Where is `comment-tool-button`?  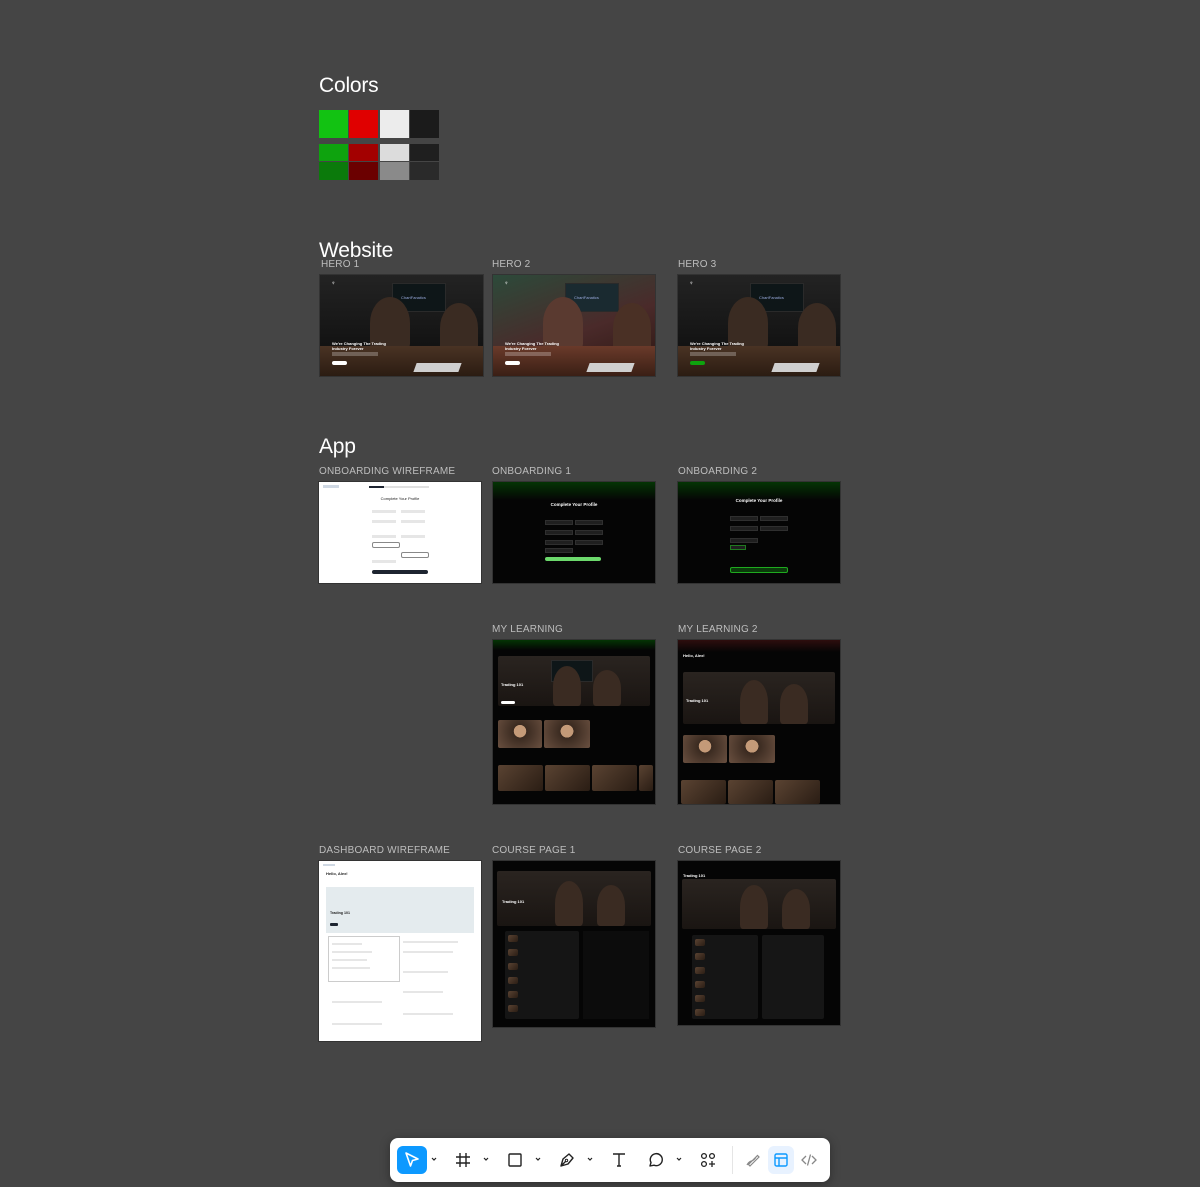 comment-tool-button is located at coordinates (656, 1160).